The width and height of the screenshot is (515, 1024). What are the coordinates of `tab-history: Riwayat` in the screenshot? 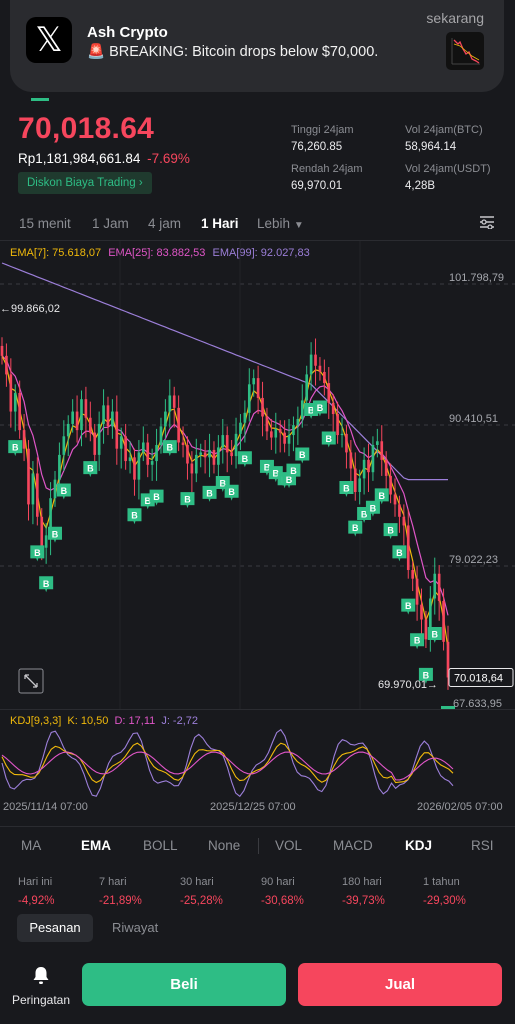 It's located at (135, 927).